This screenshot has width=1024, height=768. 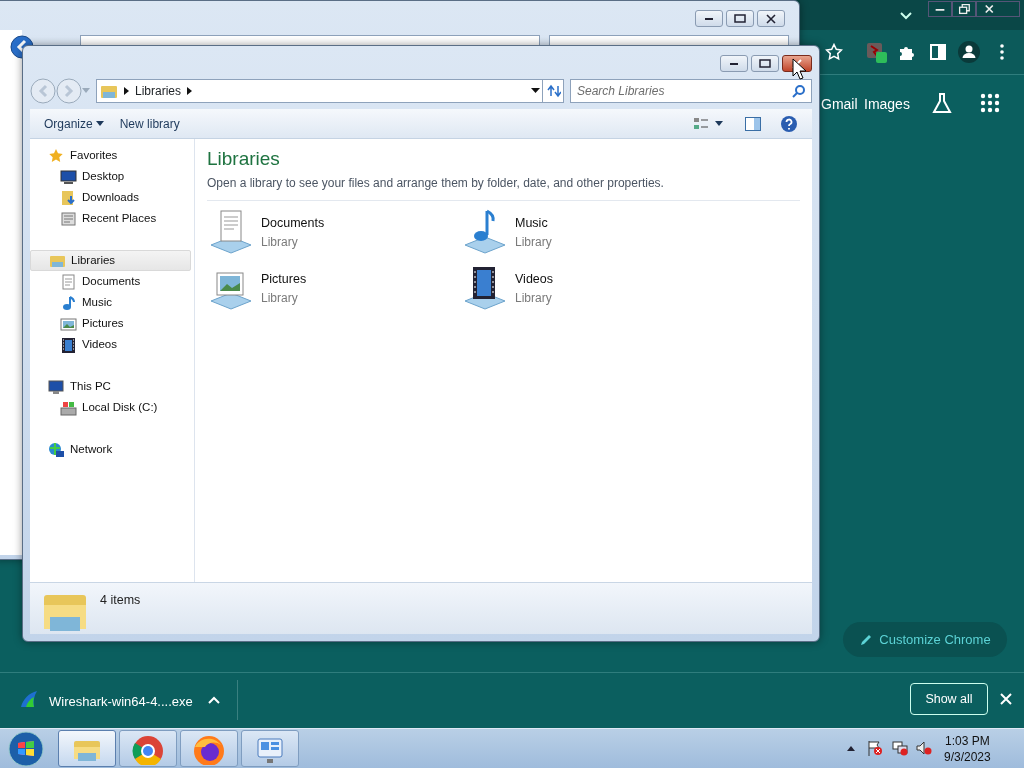 What do you see at coordinates (839, 104) in the screenshot?
I see `top-link: Gmail` at bounding box center [839, 104].